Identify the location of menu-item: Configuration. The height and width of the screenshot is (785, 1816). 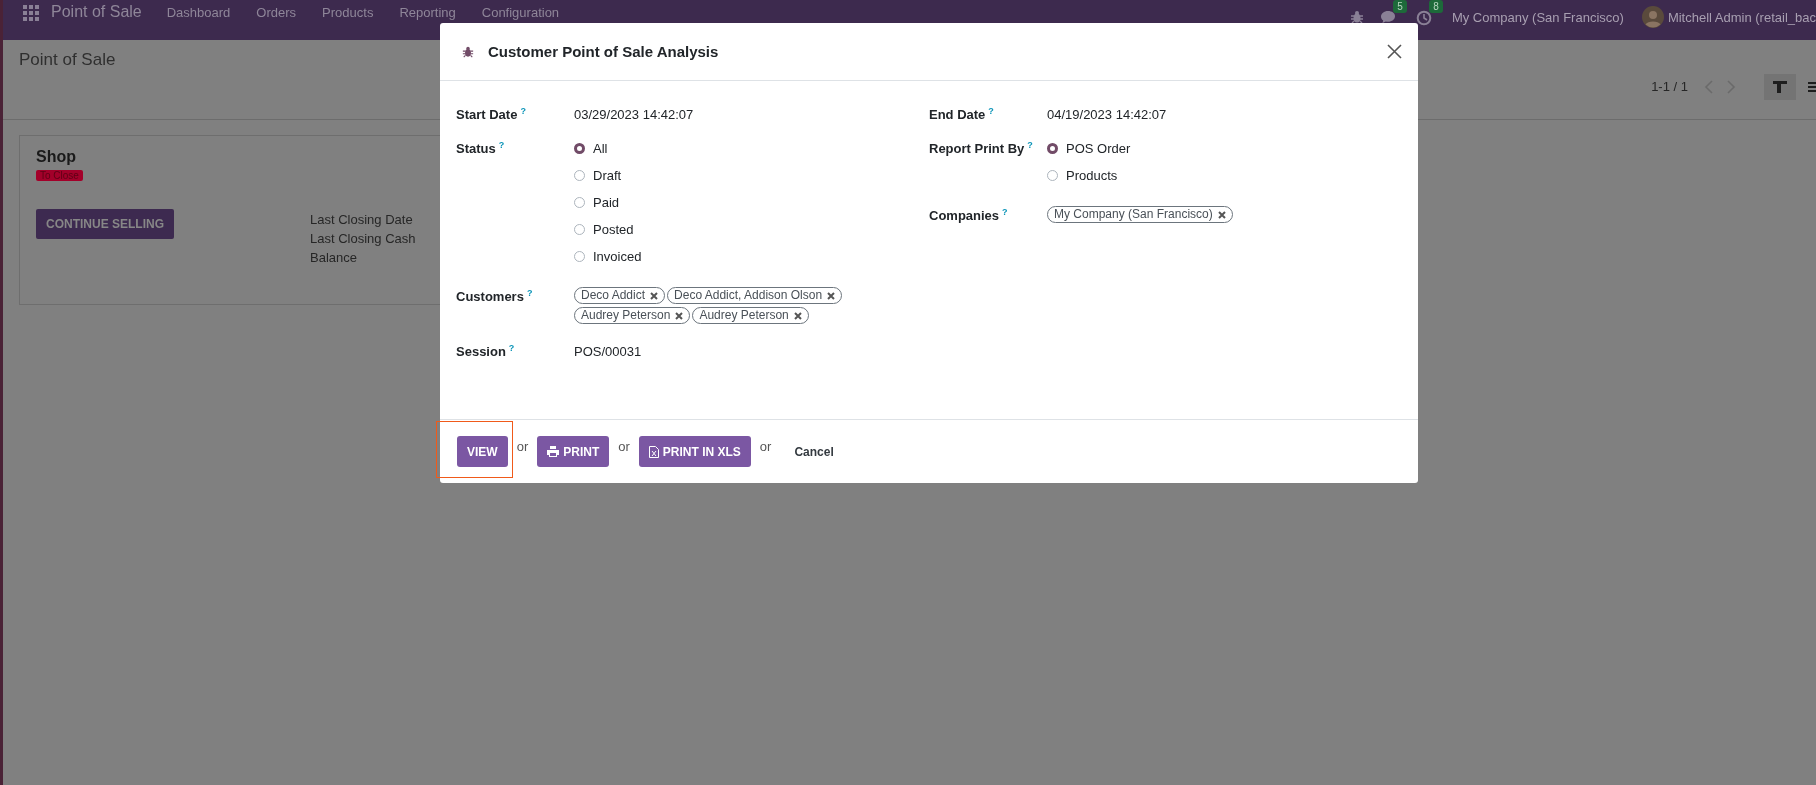
(520, 12).